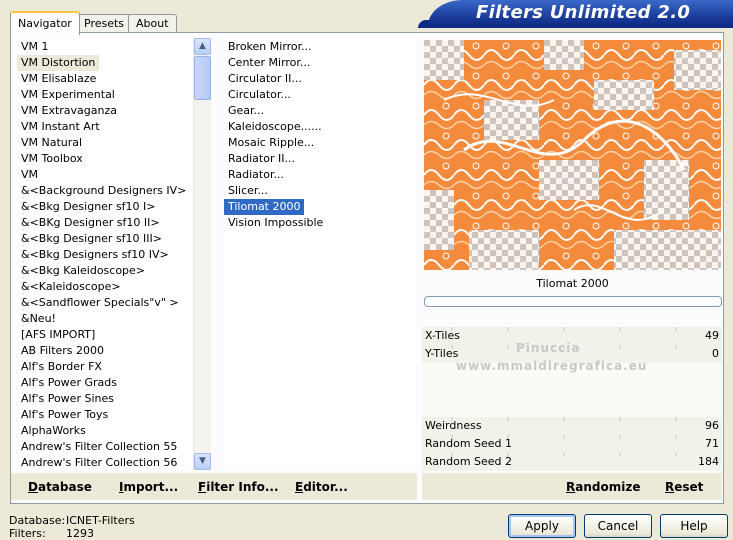 The image size is (733, 540). I want to click on category-item: VM Elisablaze, so click(58, 79).